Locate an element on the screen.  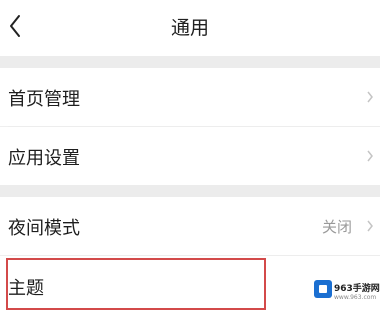
settings-item-label: 夜间模式 is located at coordinates (44, 228).